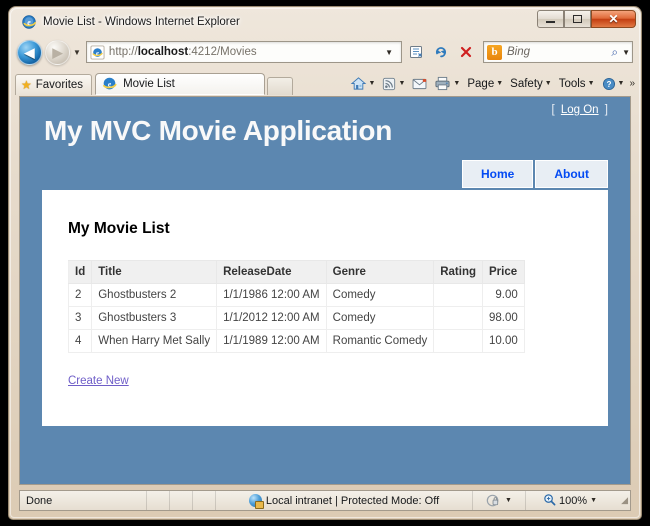 Image resolution: width=650 pixels, height=526 pixels. I want to click on main-menu: Home About, so click(535, 174).